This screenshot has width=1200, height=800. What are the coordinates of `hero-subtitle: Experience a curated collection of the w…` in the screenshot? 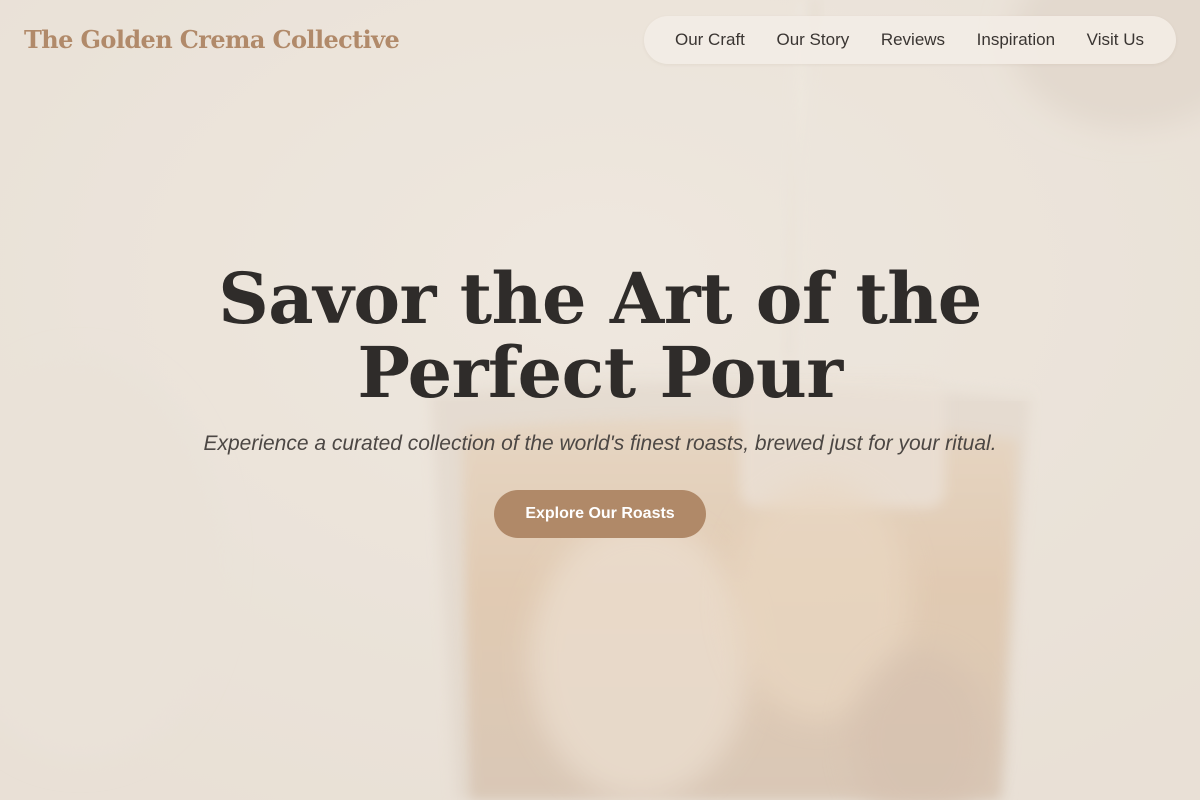 It's located at (600, 443).